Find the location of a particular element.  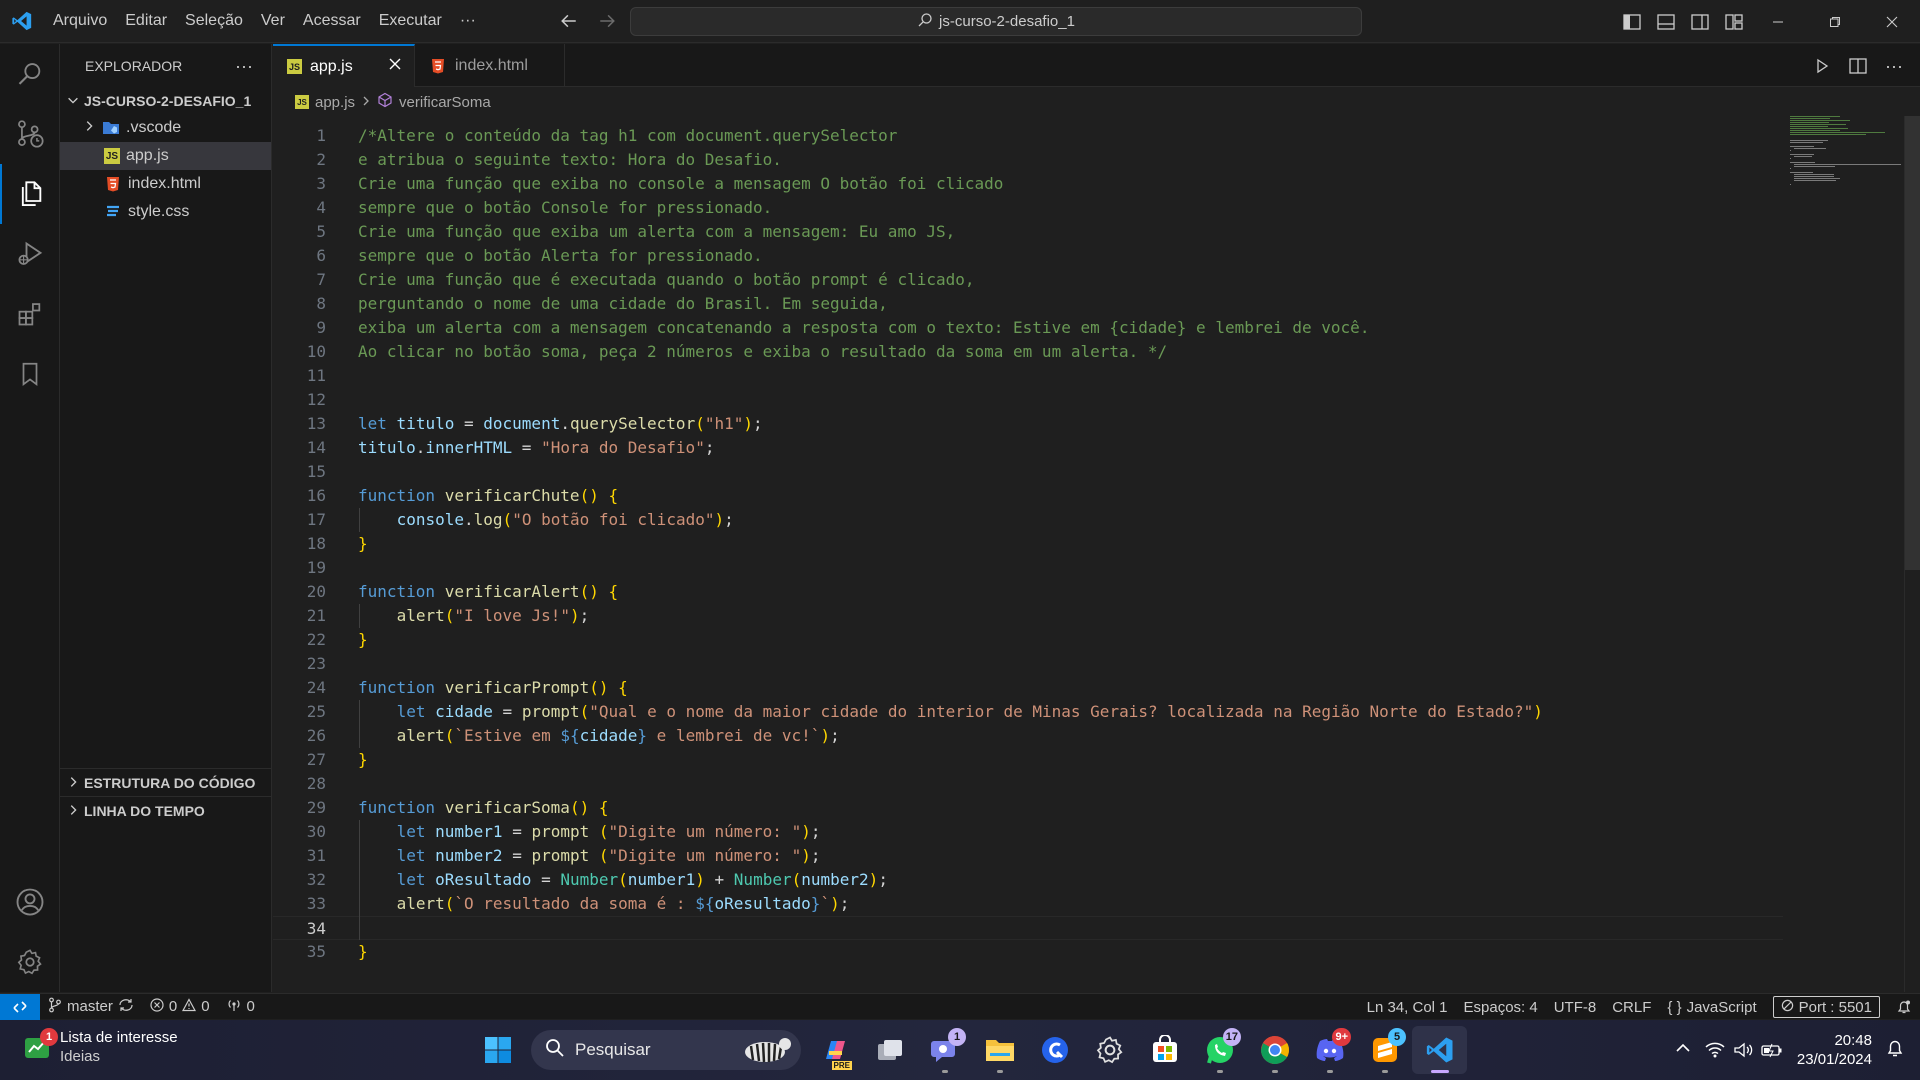

extensions-icon is located at coordinates (30, 314).